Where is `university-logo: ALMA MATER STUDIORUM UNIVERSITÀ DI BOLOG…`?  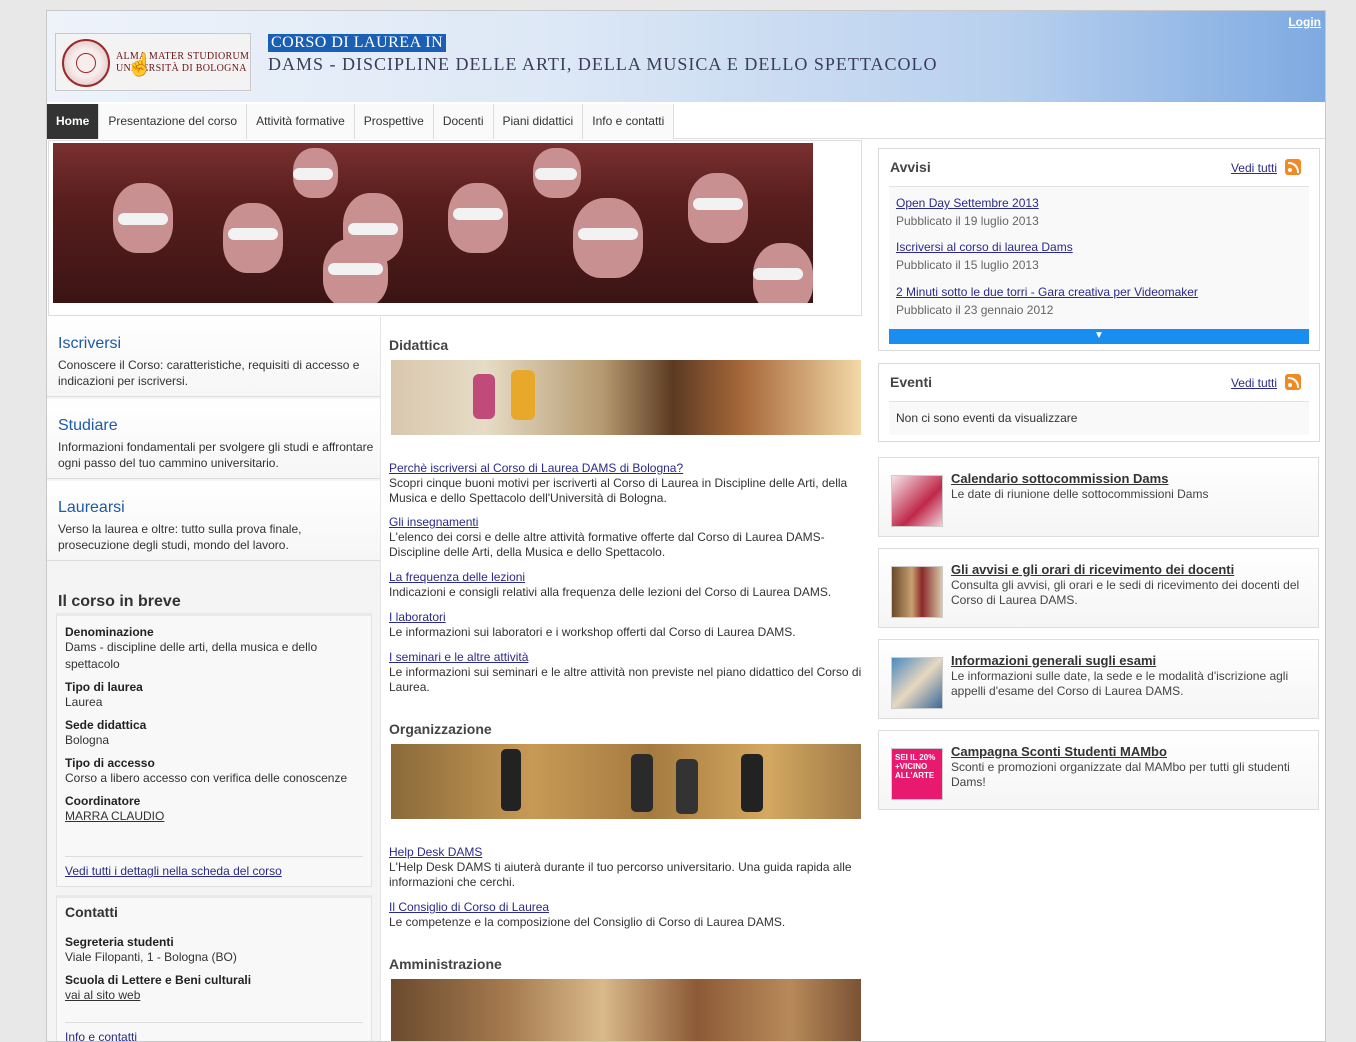
university-logo: ALMA MATER STUDIORUM UNIVERSITÀ DI BOLOG… is located at coordinates (153, 62).